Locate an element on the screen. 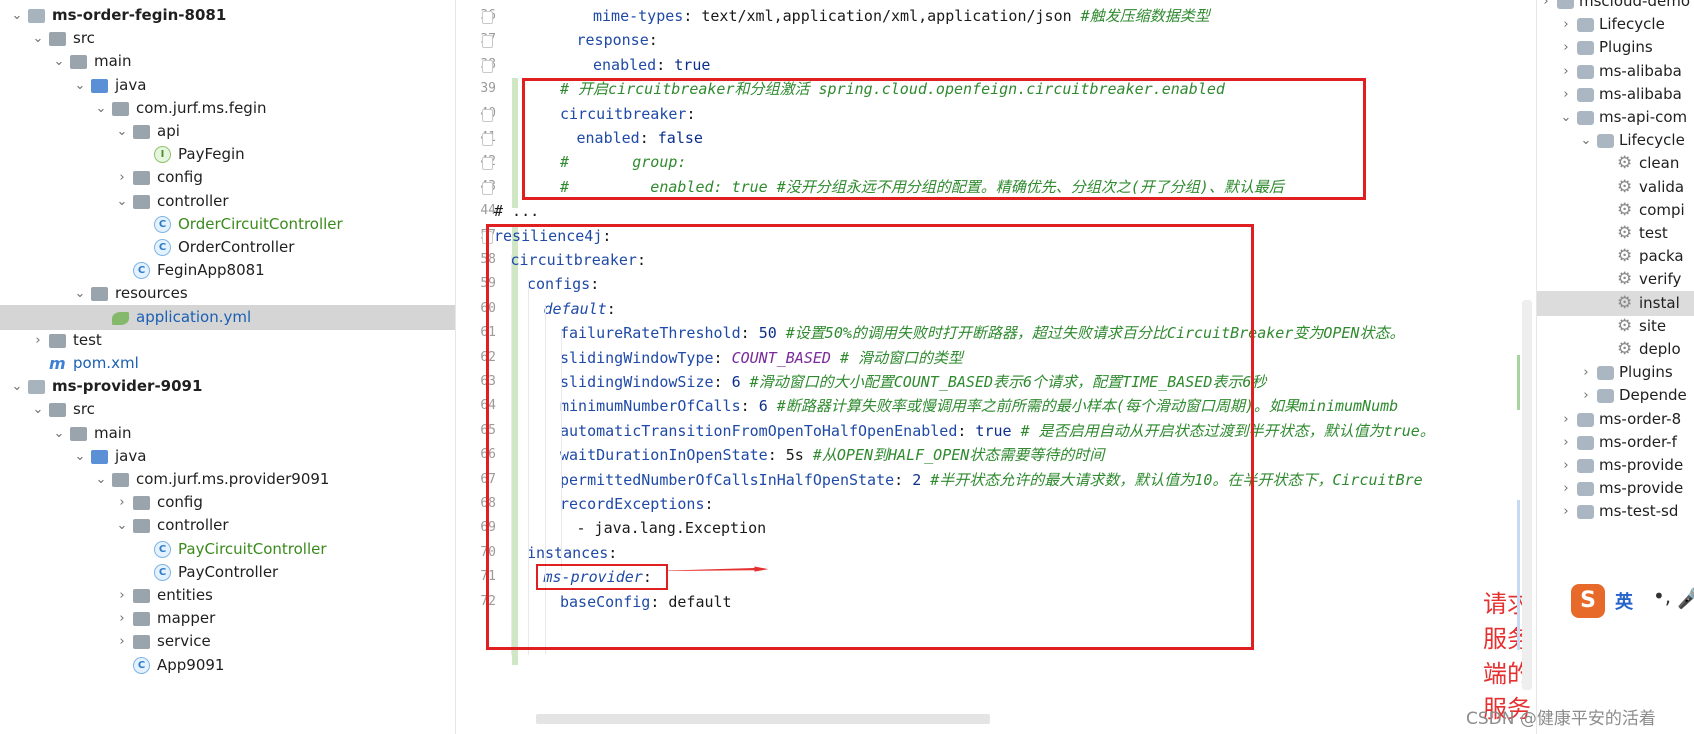 The image size is (1694, 734). tree-item: ⌄ api is located at coordinates (227, 131).